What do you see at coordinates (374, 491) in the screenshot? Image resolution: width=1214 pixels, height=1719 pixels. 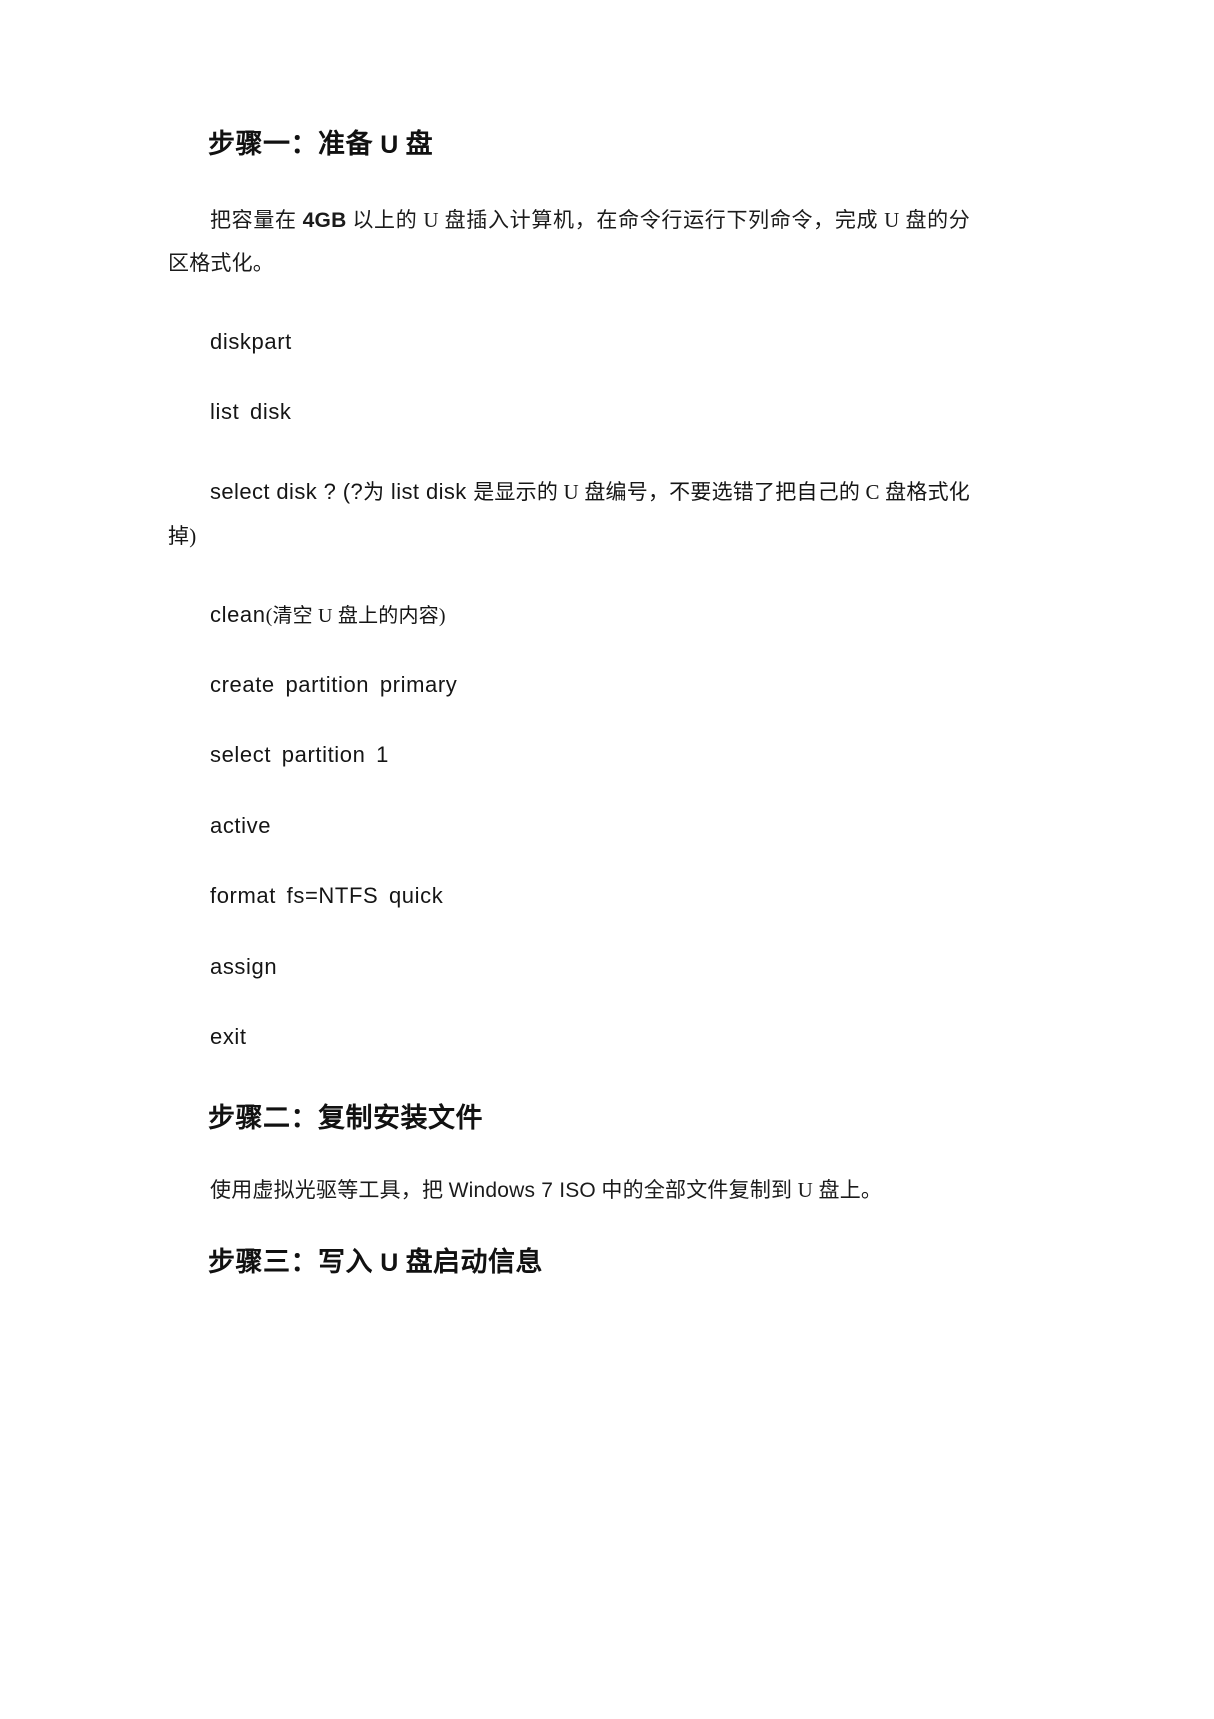 I see `select-disk-note-a: 为` at bounding box center [374, 491].